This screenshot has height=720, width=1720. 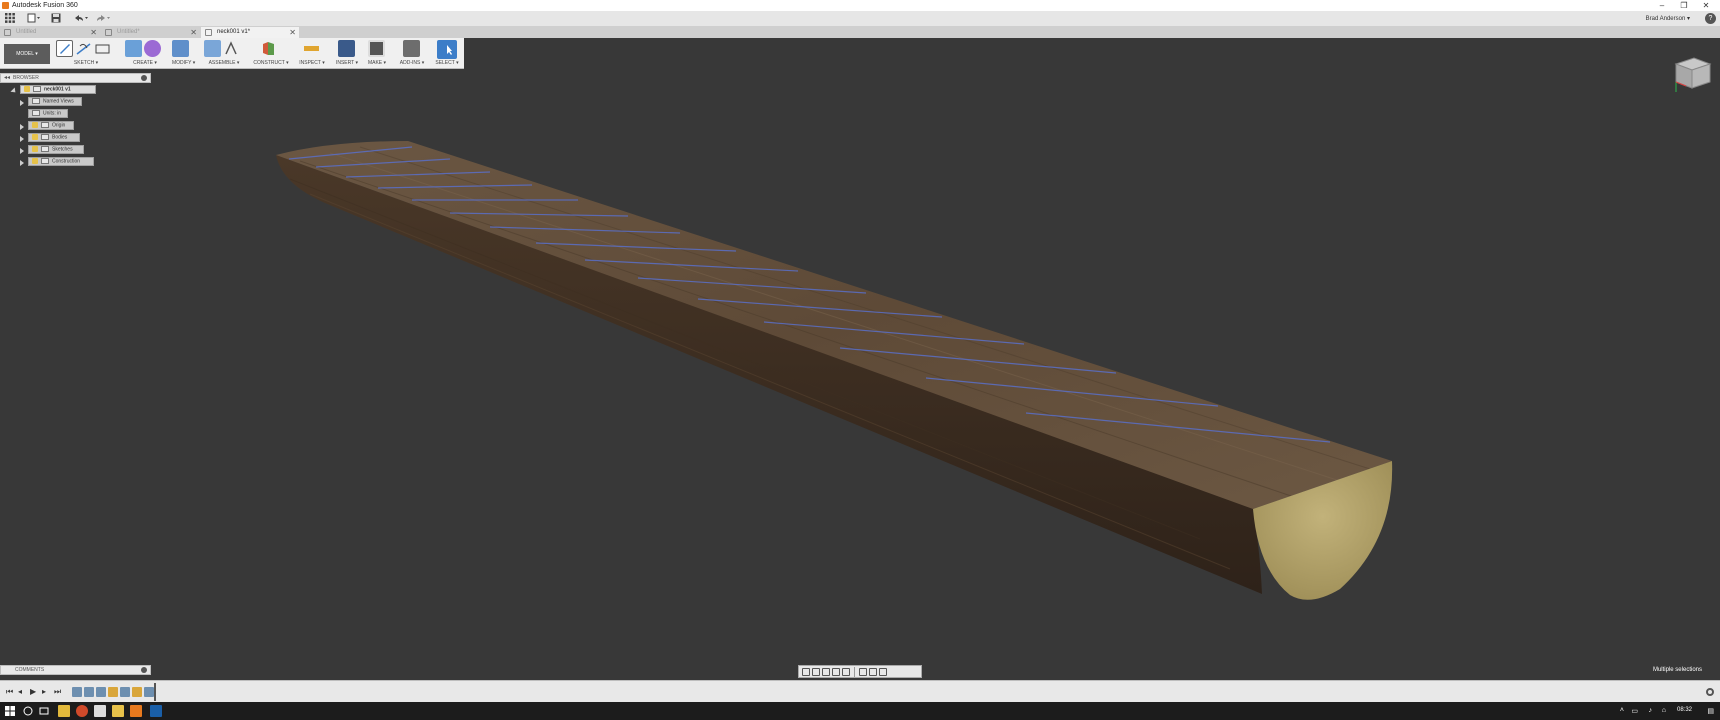 I want to click on insert-group: INSERT ▾, so click(x=347, y=54).